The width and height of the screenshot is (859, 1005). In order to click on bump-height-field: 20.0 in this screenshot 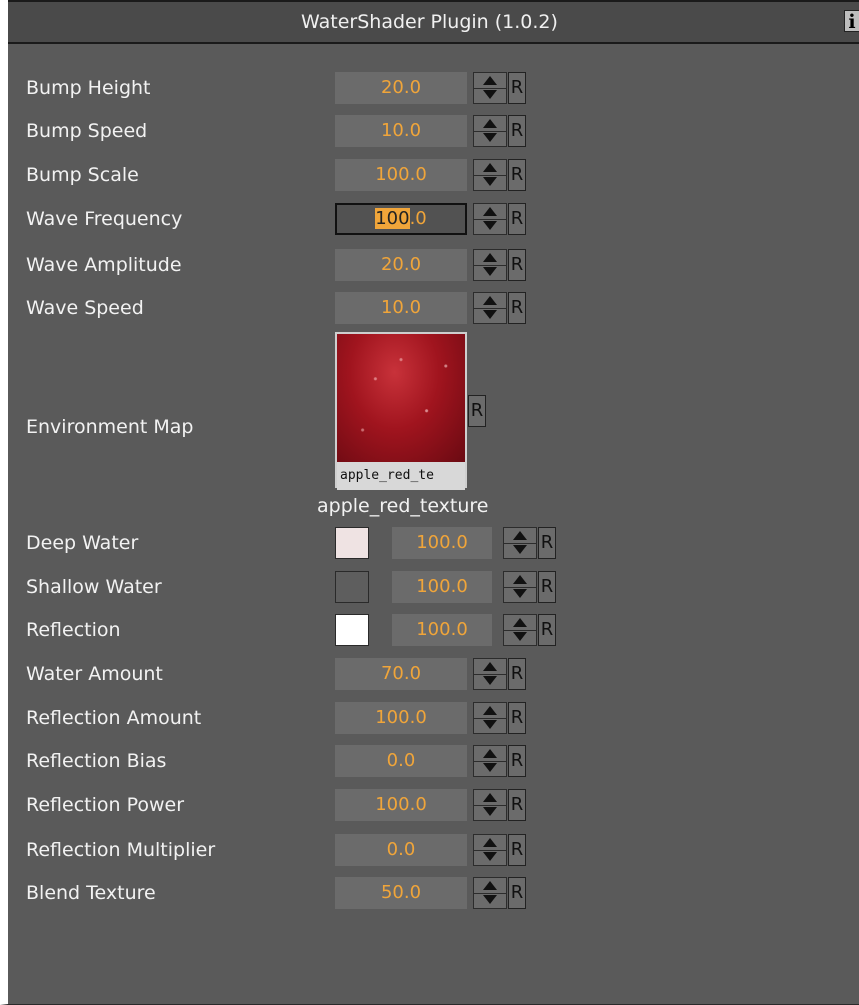, I will do `click(401, 88)`.